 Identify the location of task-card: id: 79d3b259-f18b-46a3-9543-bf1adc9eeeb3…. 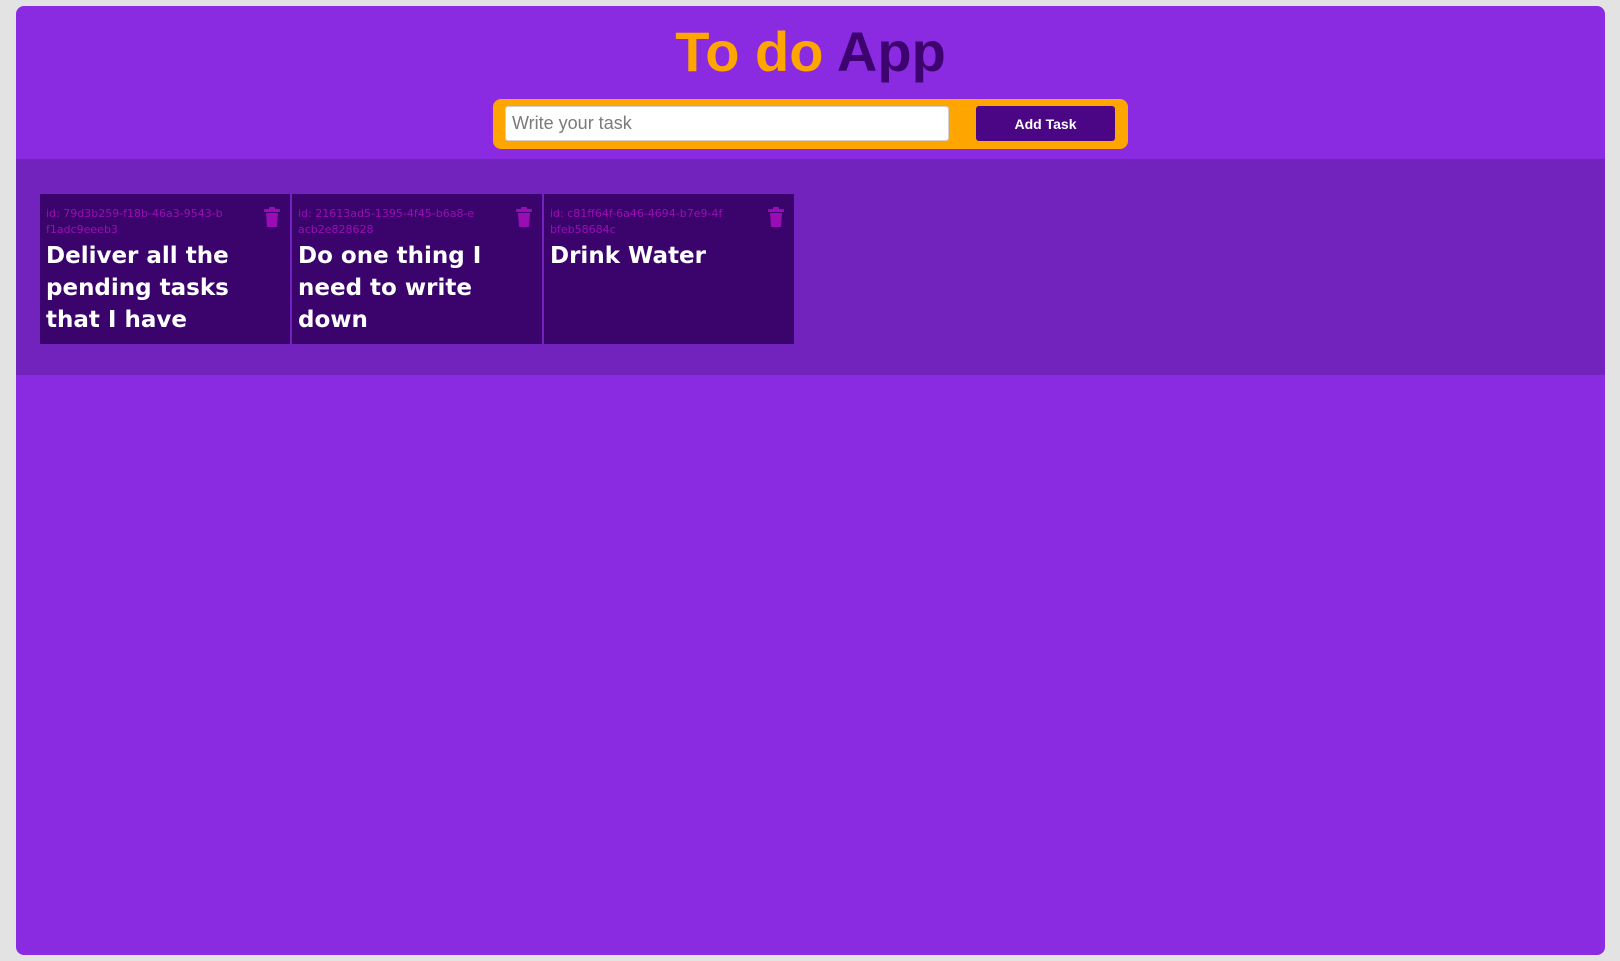
(165, 269).